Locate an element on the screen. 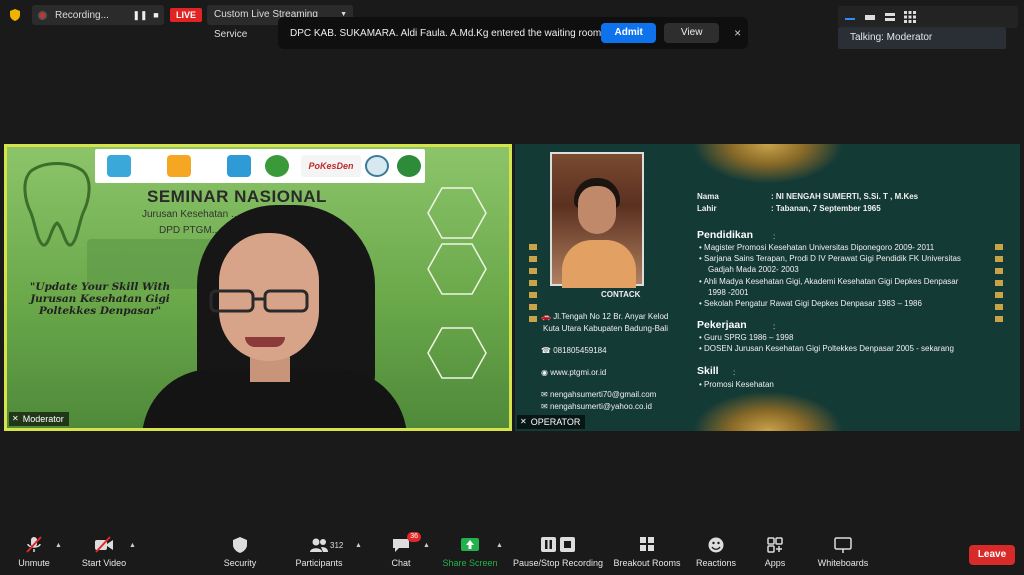  share-screen-label: Share Screen is located at coordinates (470, 563).